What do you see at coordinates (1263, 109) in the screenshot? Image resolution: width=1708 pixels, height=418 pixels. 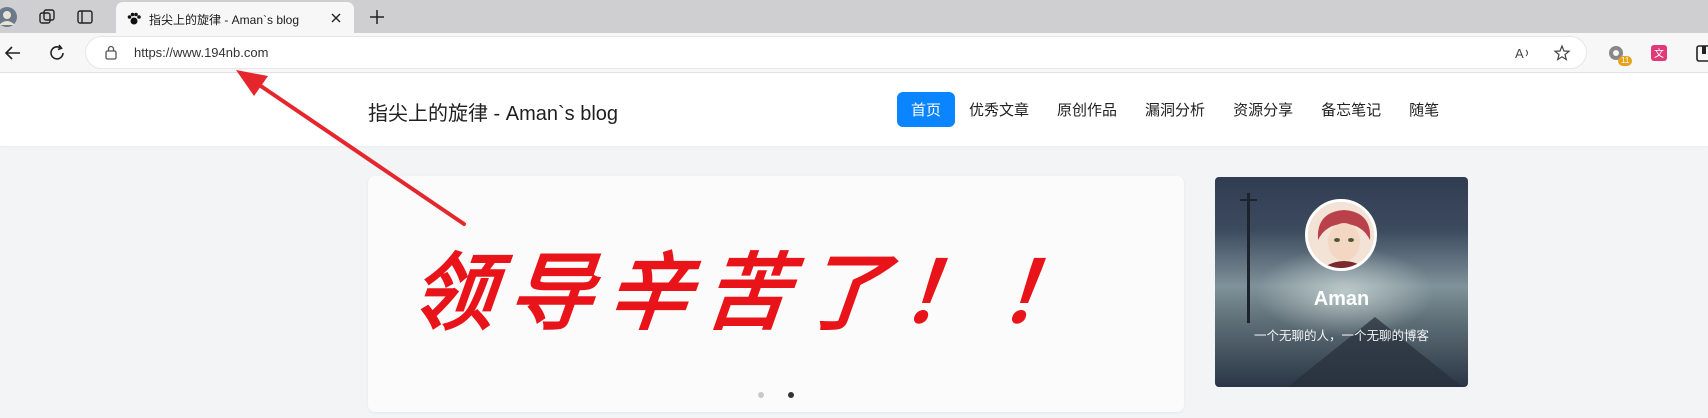 I see `nav-item-resource-sharing: 资源分享` at bounding box center [1263, 109].